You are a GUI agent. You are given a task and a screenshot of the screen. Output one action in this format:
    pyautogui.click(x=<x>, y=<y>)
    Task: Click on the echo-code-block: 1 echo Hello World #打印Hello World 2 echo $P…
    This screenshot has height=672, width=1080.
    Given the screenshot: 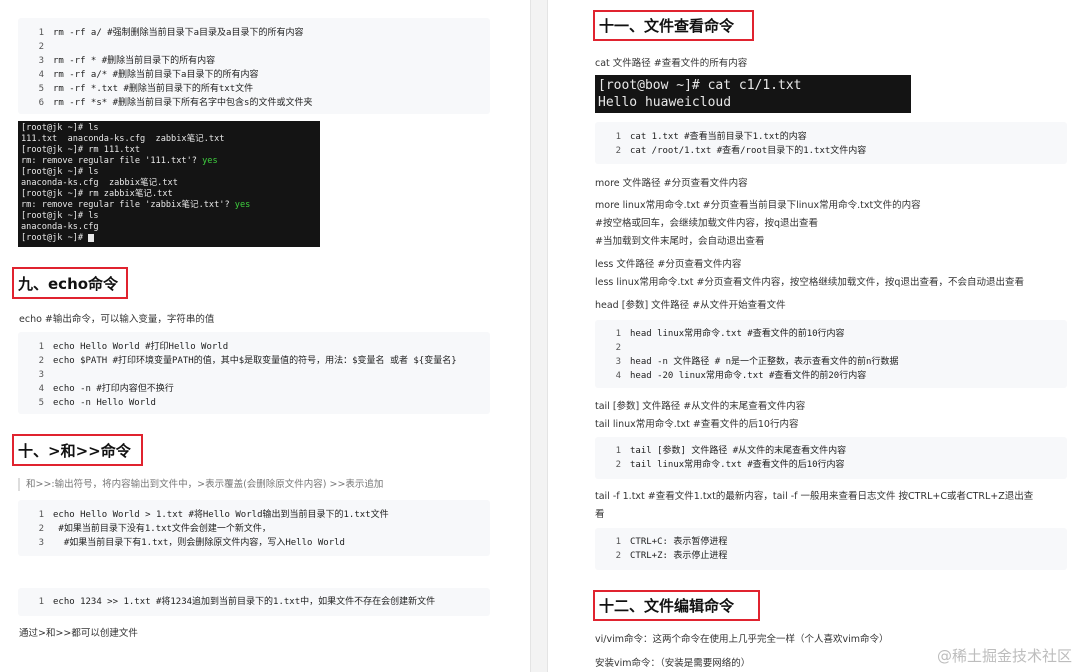 What is the action you would take?
    pyautogui.click(x=254, y=373)
    